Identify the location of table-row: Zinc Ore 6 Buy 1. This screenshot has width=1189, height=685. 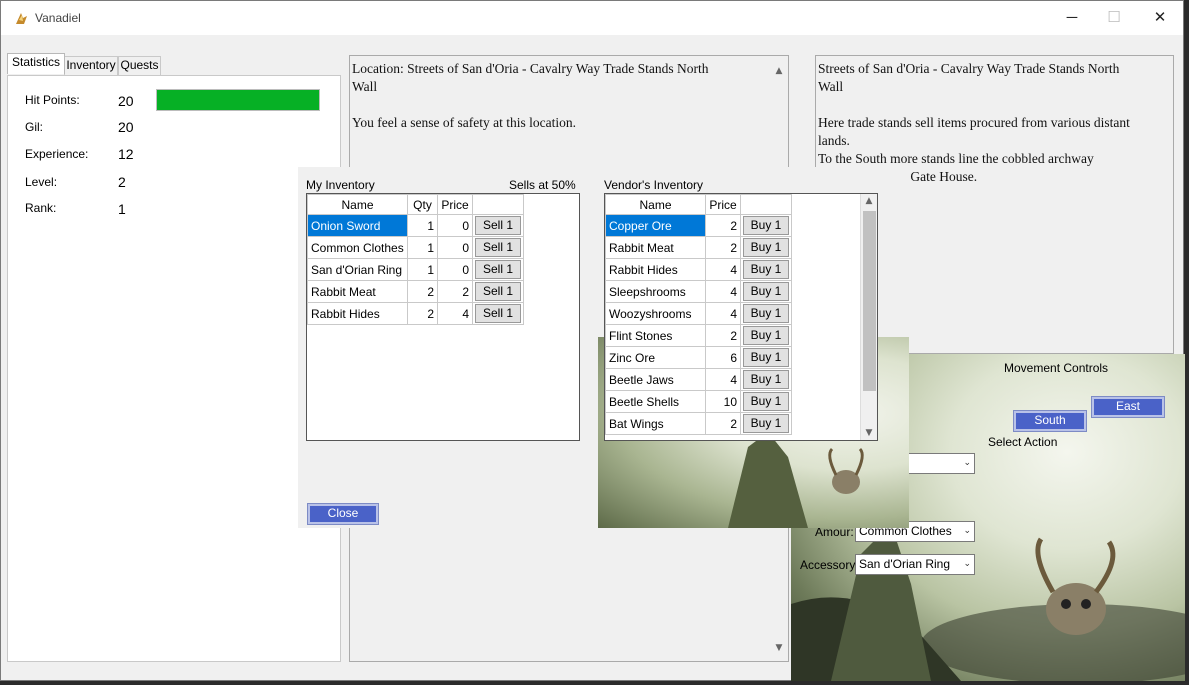
(698, 357).